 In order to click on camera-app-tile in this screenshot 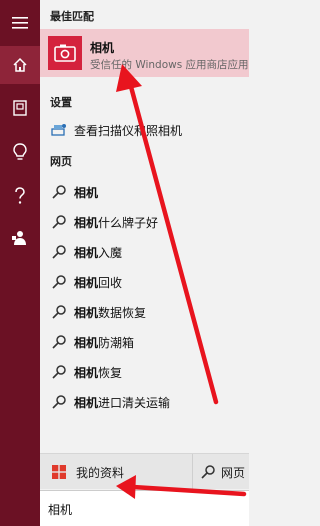, I will do `click(65, 53)`.